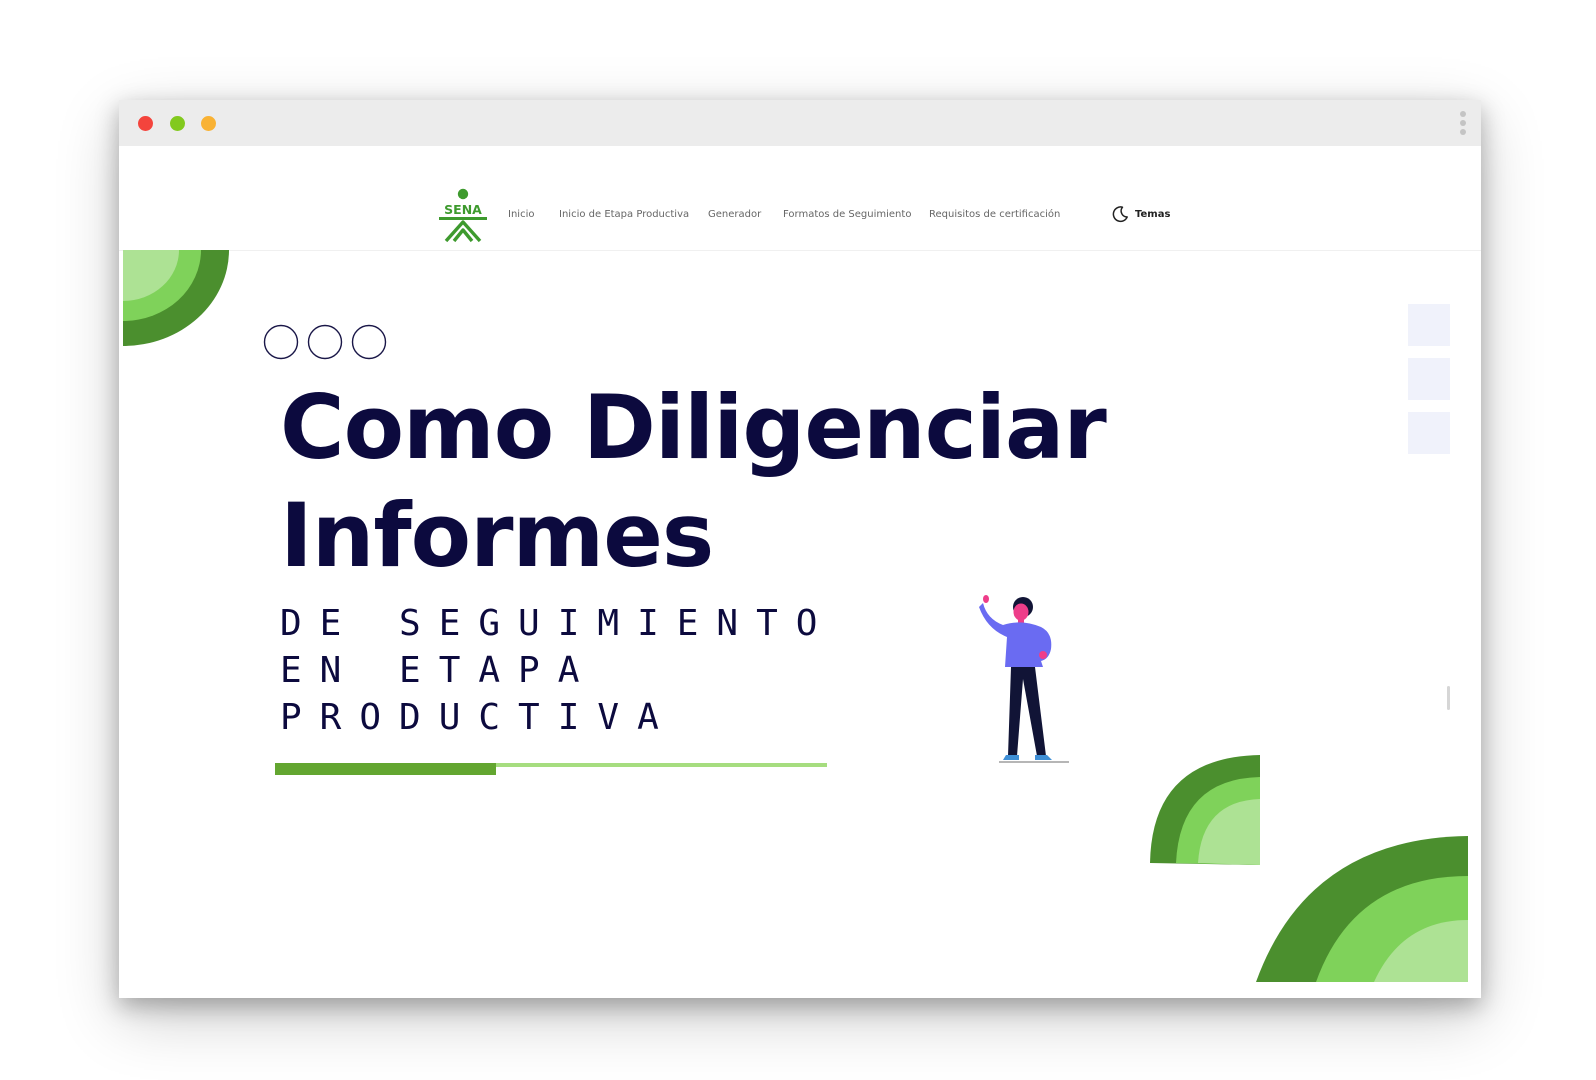 The width and height of the screenshot is (1596, 1080). What do you see at coordinates (800, 123) in the screenshot?
I see `window-titlebar` at bounding box center [800, 123].